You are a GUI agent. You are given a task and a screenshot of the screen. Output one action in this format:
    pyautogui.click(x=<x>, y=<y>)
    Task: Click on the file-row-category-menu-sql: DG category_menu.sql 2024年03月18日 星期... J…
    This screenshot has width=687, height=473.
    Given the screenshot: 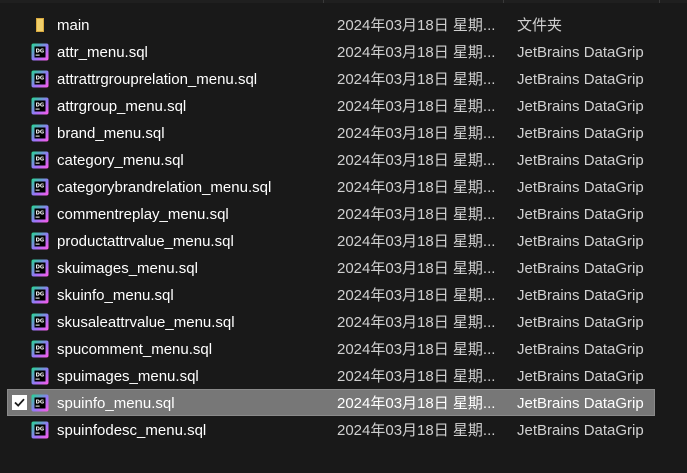 What is the action you would take?
    pyautogui.click(x=331, y=159)
    